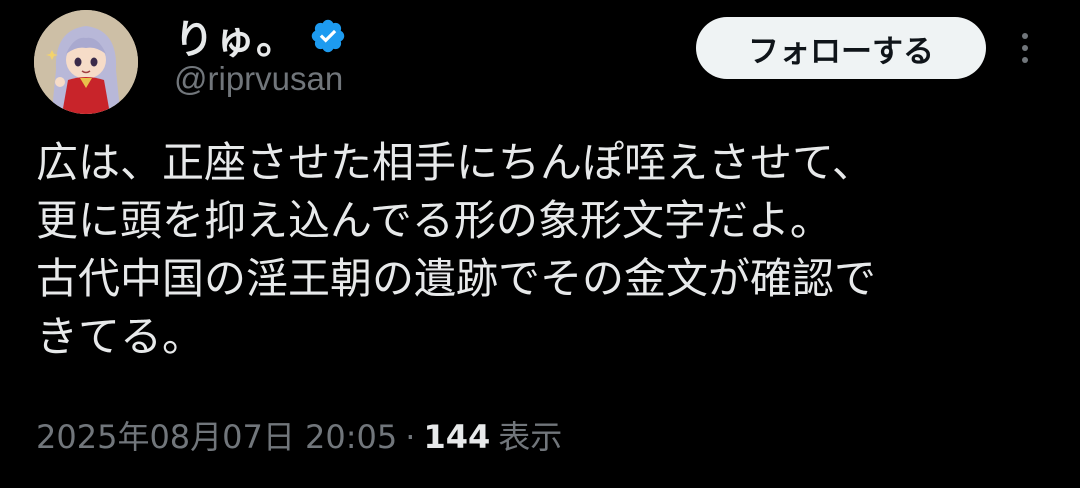  Describe the element at coordinates (216, 435) in the screenshot. I see `timestamp: 2025年08月07日 20:05` at that location.